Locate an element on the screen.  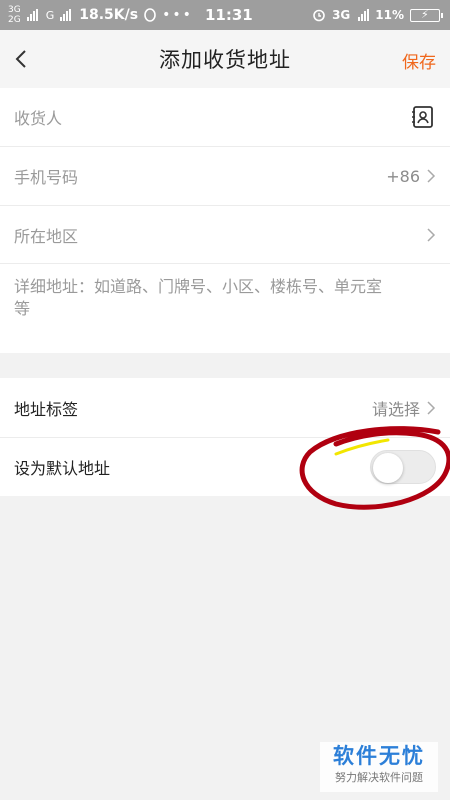
default-address-label: 设为默认地址 is located at coordinates (62, 468).